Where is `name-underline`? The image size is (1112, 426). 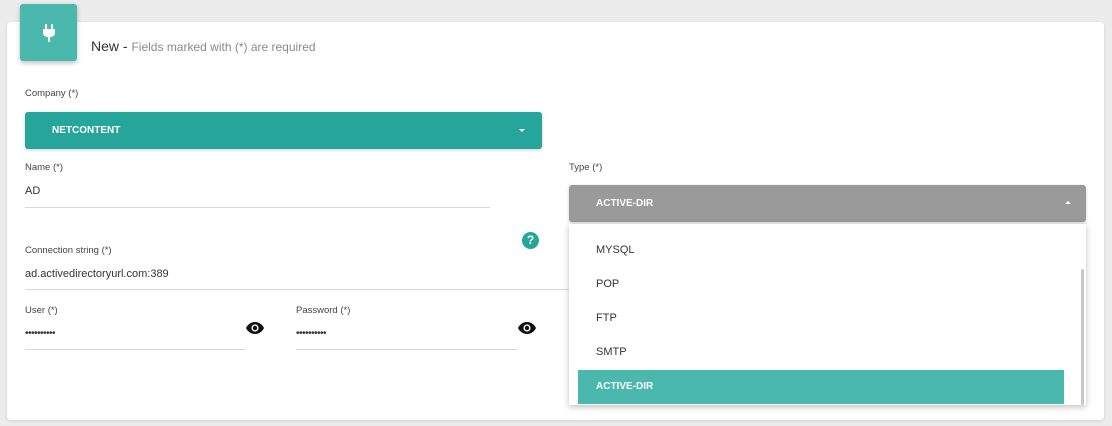
name-underline is located at coordinates (257, 207).